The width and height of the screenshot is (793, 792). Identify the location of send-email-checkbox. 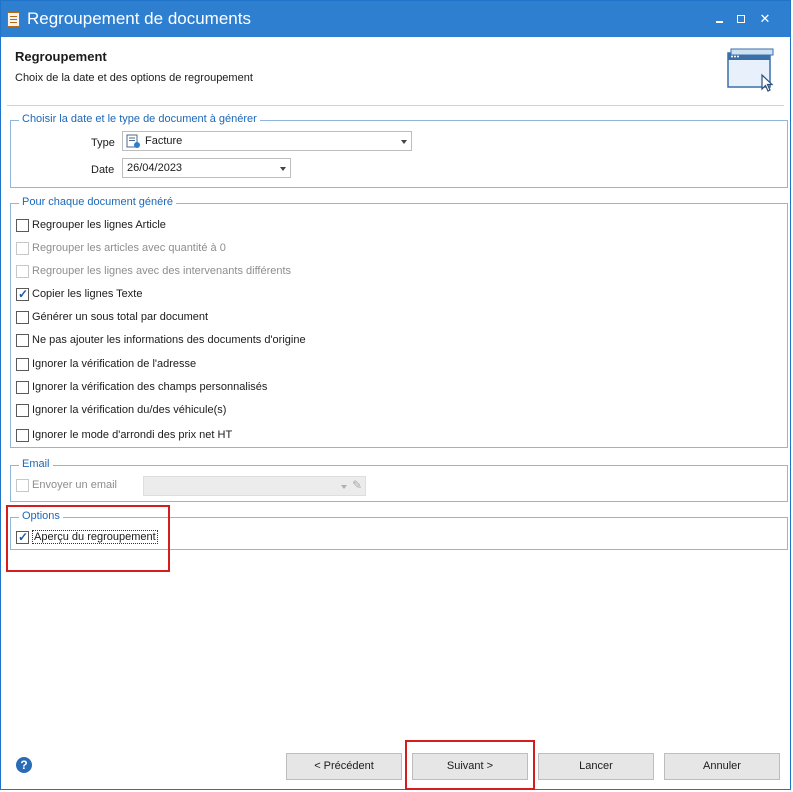
(22, 485).